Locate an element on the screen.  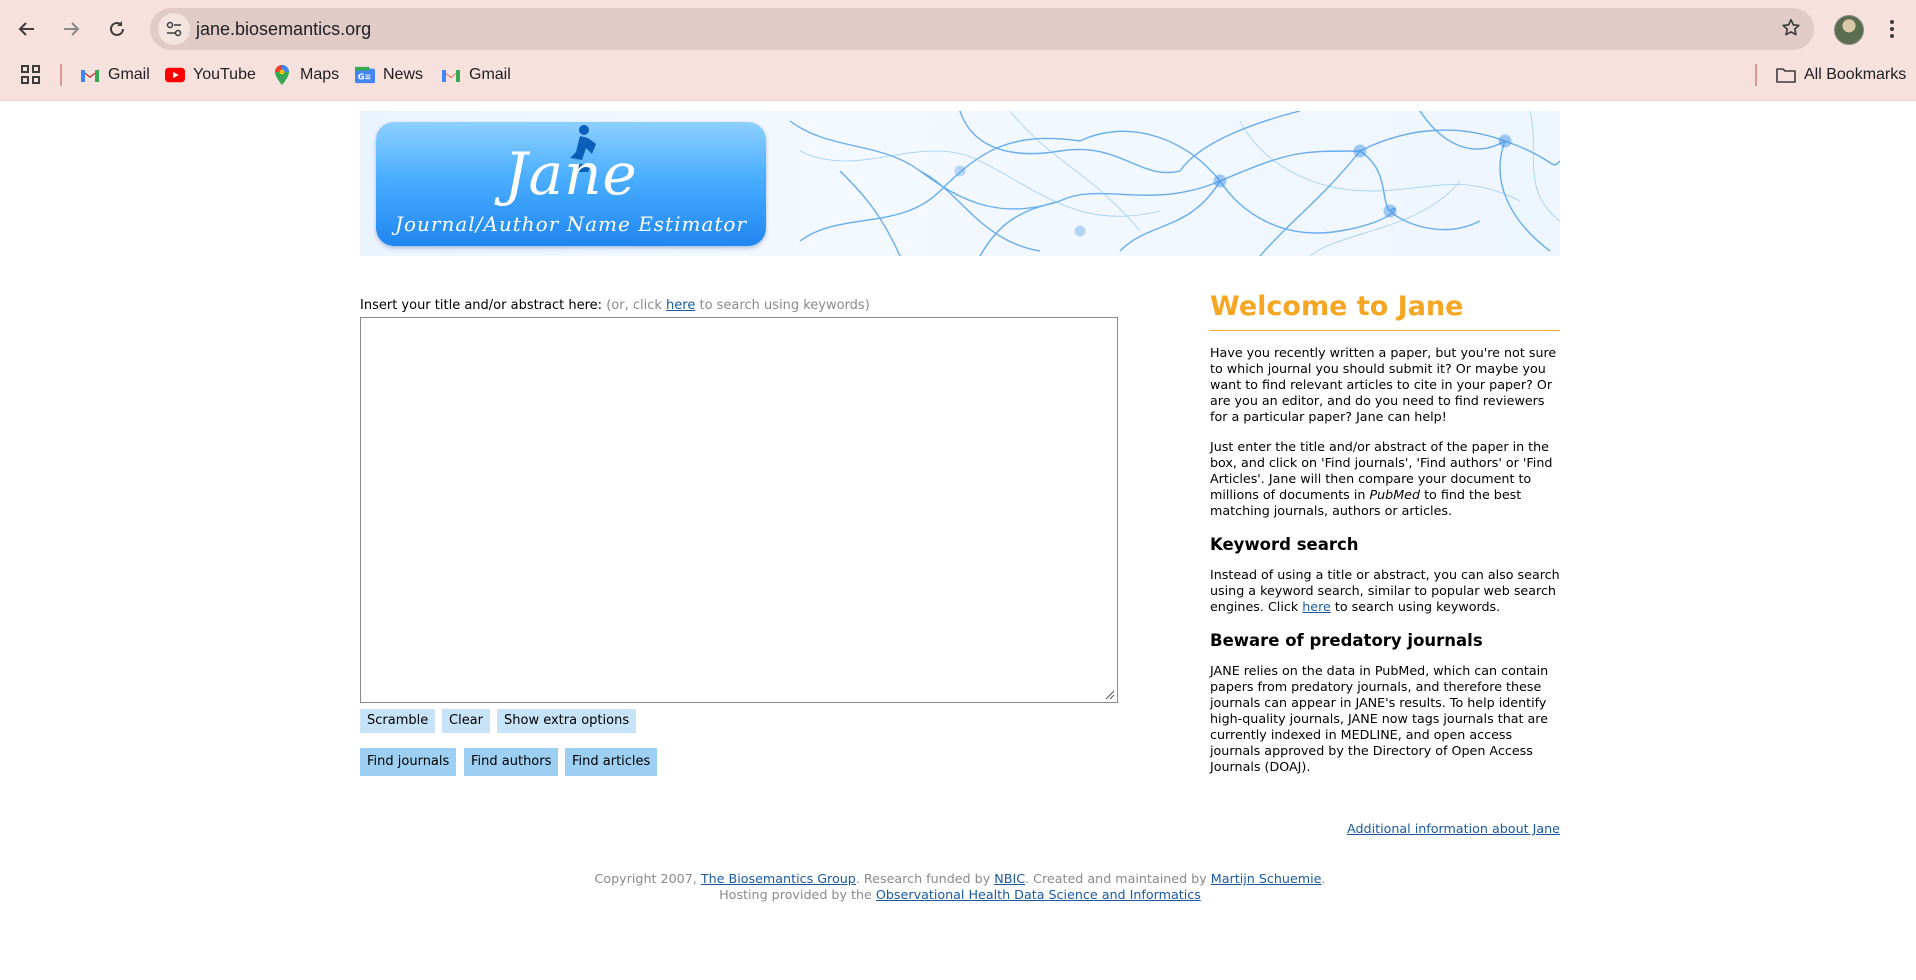
period-text: . is located at coordinates (1323, 878).